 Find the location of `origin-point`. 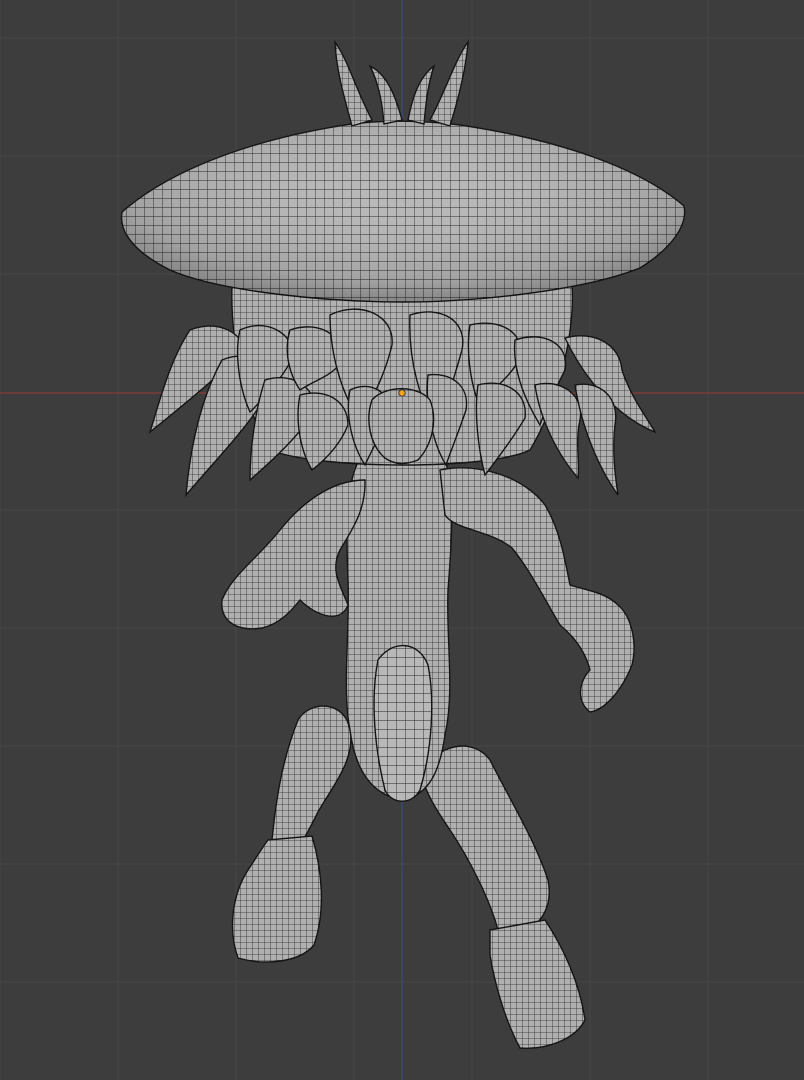

origin-point is located at coordinates (402, 393).